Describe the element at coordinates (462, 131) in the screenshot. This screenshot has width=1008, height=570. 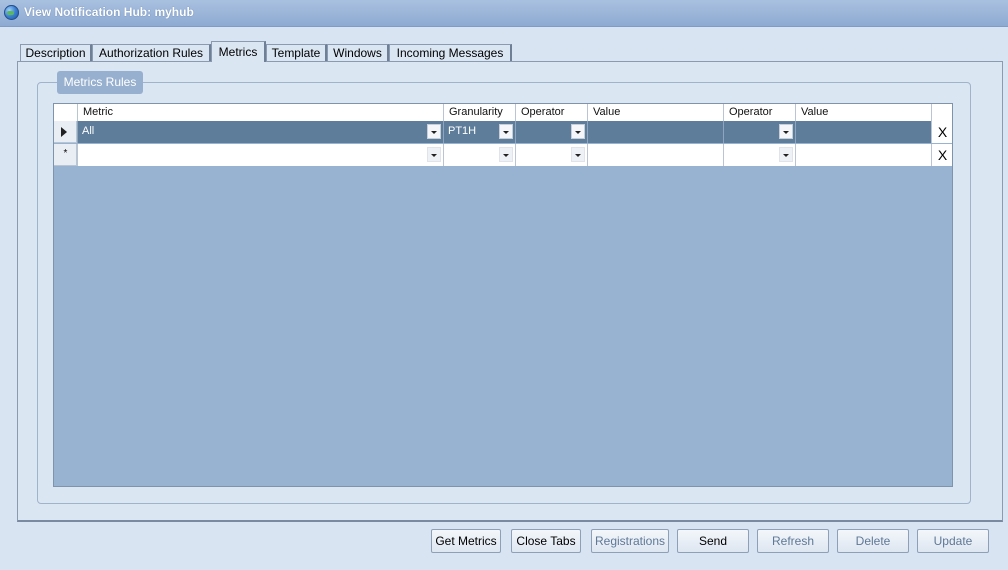
I see `granularity-value: PT1H` at that location.